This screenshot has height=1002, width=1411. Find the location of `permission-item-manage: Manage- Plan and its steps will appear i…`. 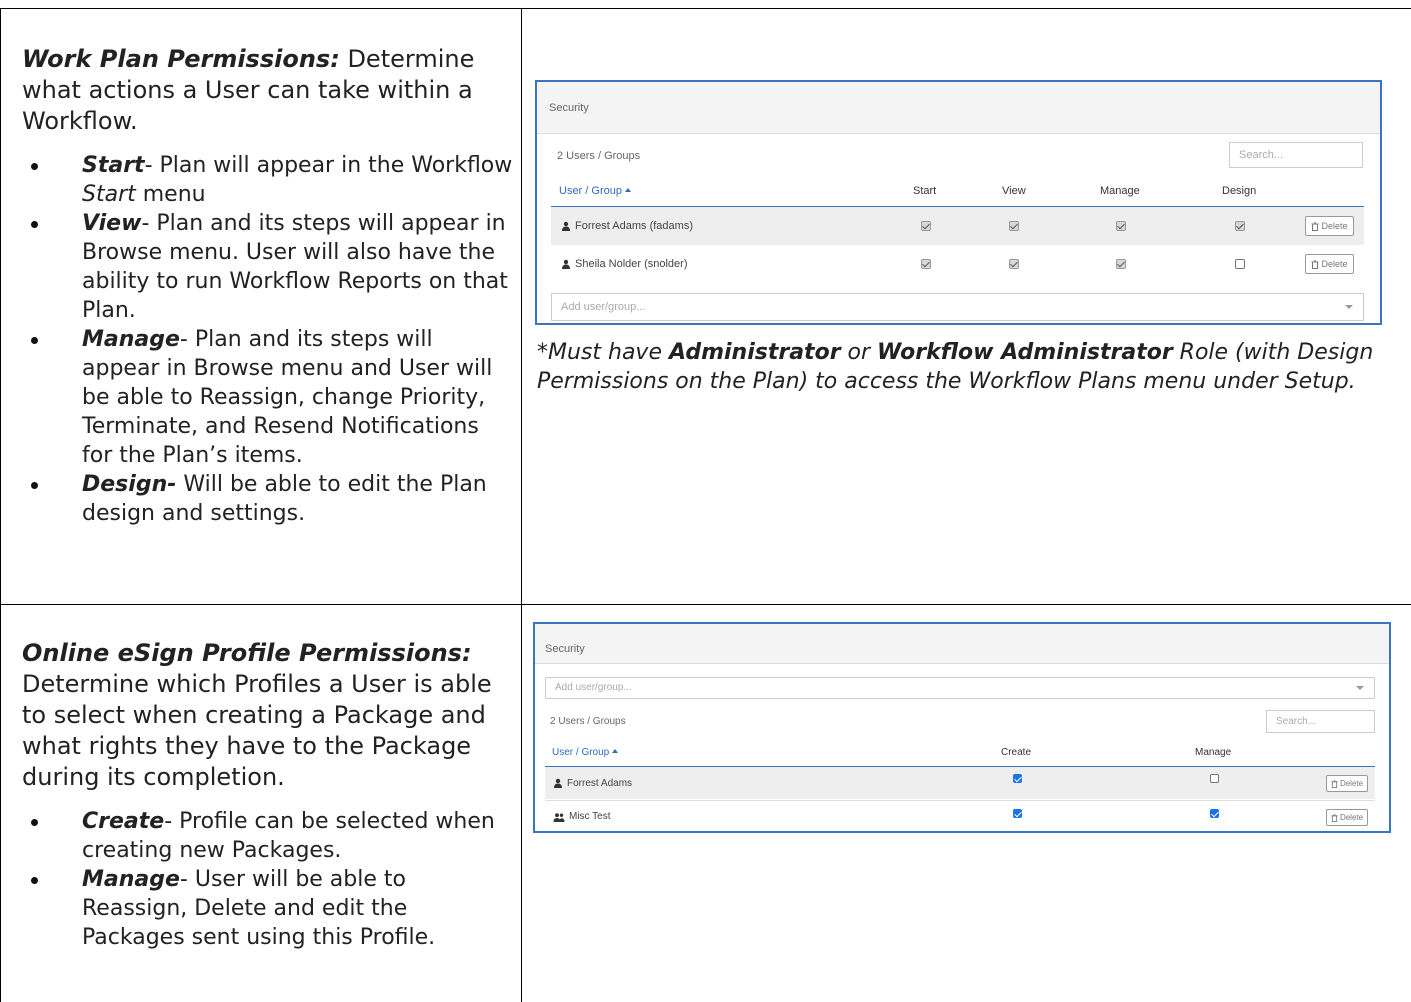

permission-item-manage: Manage- Plan and its steps will appear i… is located at coordinates (268, 397).